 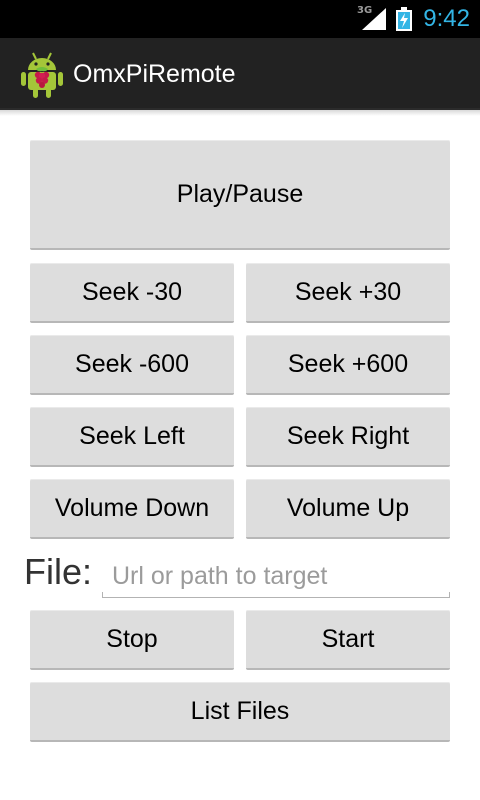 What do you see at coordinates (132, 293) in the screenshot?
I see `seek-minus-30-button: Seek -30` at bounding box center [132, 293].